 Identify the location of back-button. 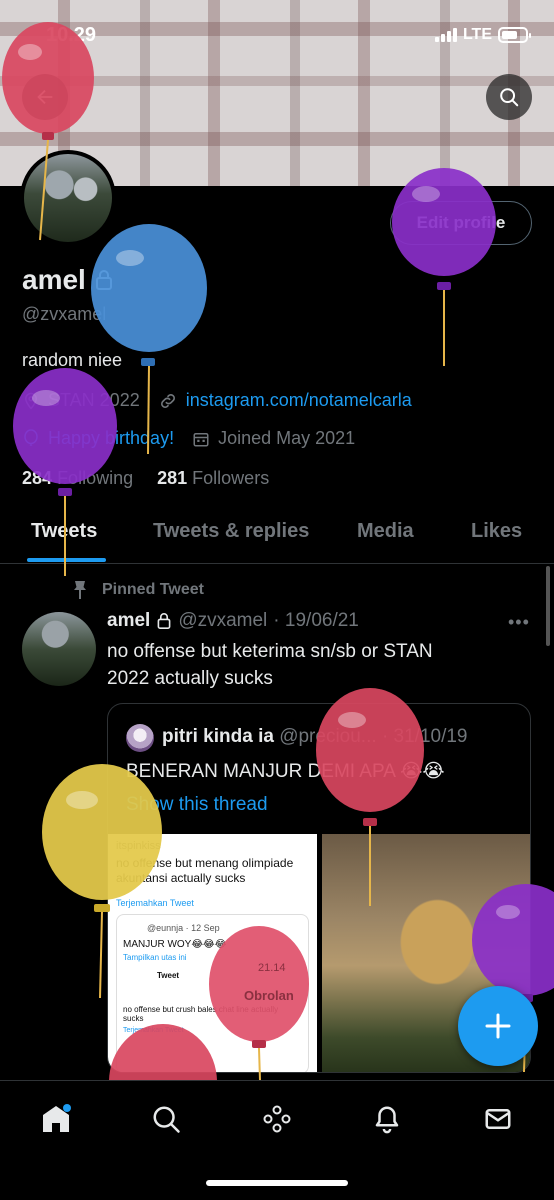
(45, 97).